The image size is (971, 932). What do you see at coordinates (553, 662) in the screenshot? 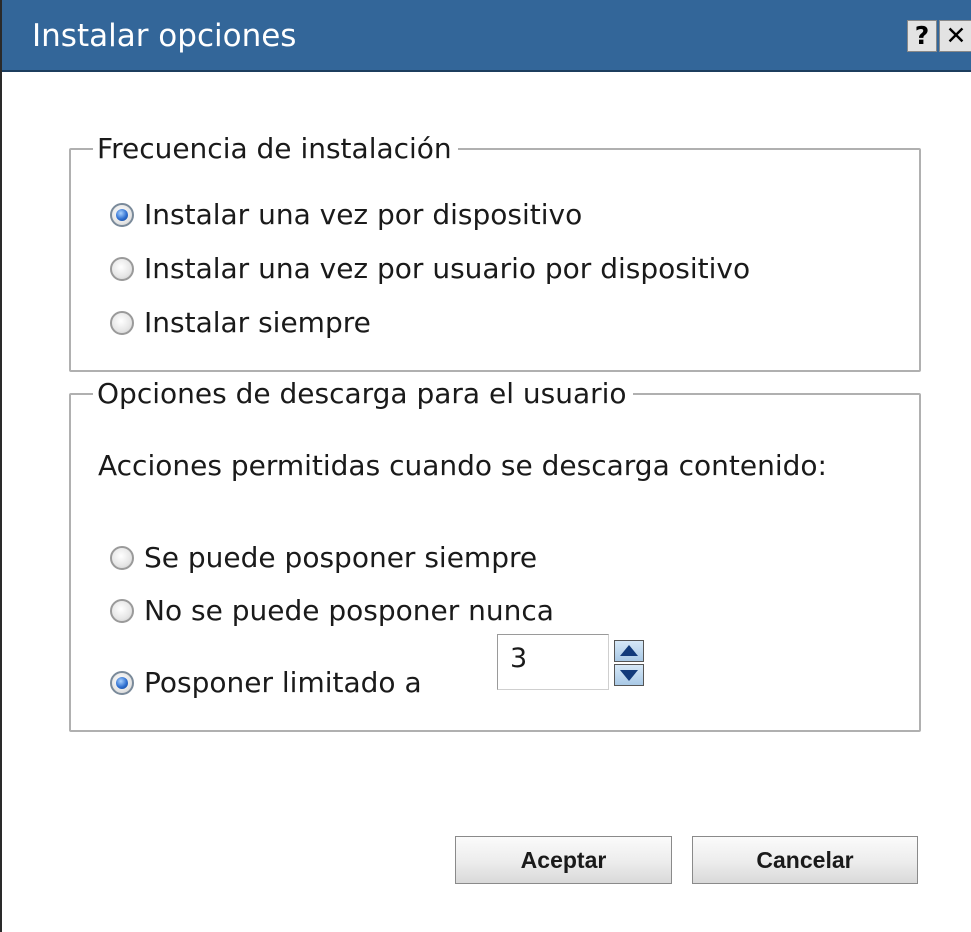
I see `postpone-limit-input: 3` at bounding box center [553, 662].